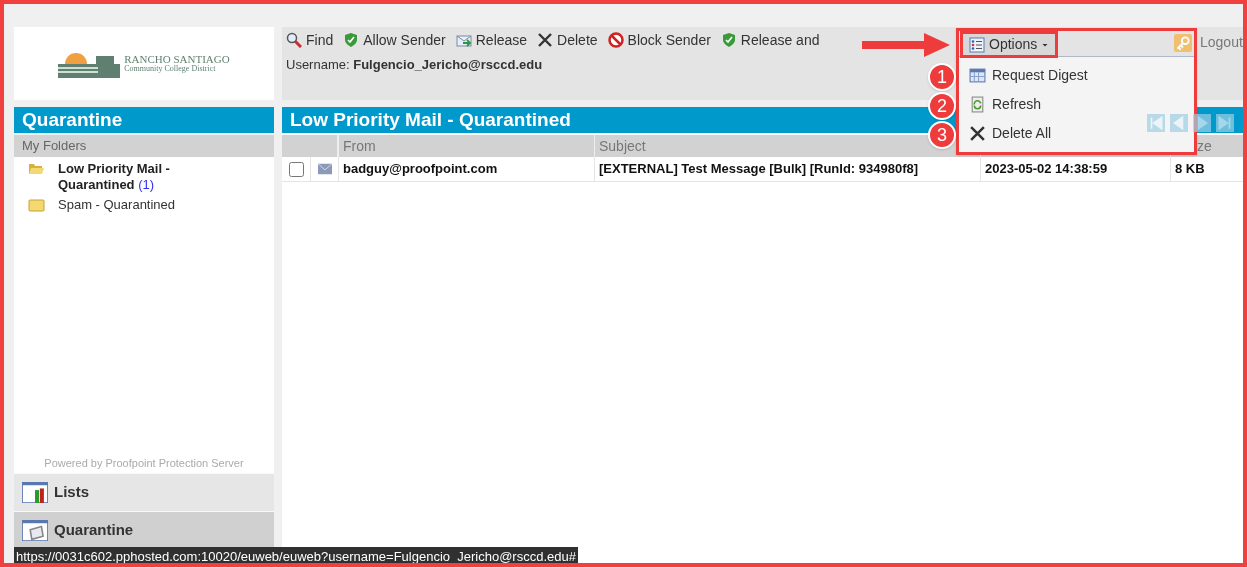 This screenshot has width=1247, height=567. Describe the element at coordinates (1009, 44) in the screenshot. I see `options-button: Options` at that location.